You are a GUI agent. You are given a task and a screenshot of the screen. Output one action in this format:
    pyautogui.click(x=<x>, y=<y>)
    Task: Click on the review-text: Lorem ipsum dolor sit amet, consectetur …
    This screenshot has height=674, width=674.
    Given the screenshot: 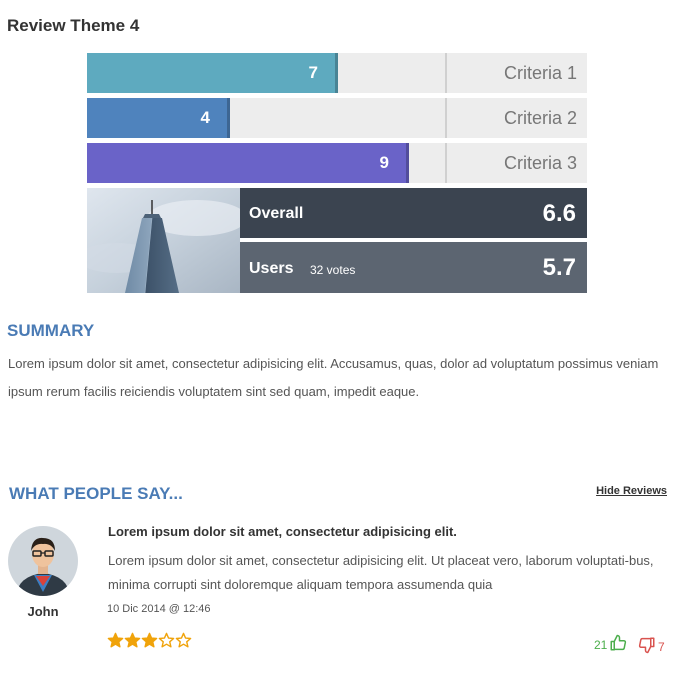 What is the action you would take?
    pyautogui.click(x=381, y=572)
    